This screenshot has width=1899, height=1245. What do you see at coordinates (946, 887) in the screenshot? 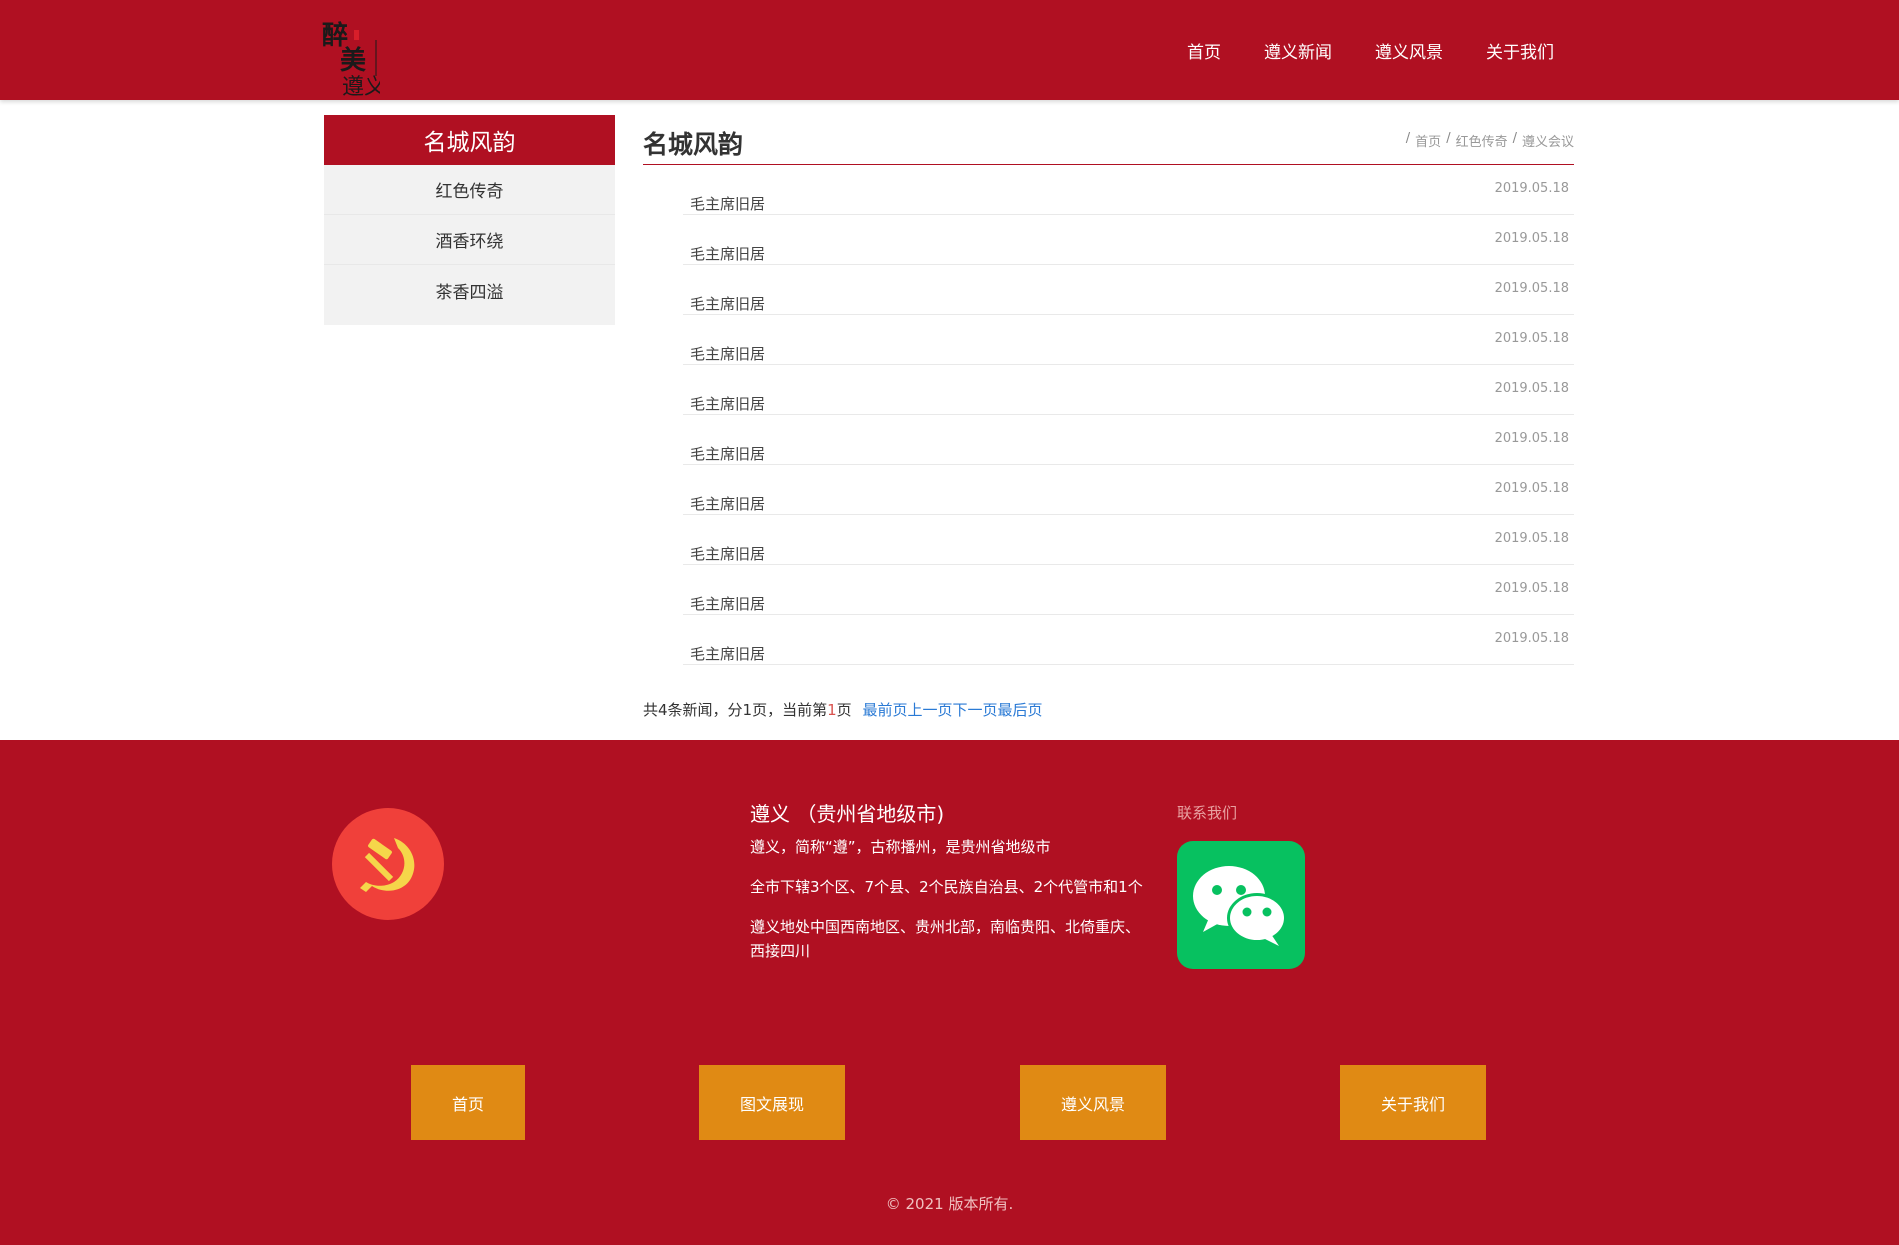
I see `city-info-paragraph: 全市下辖3个区、7个县、2个民族自治县、2个代管市和1个` at bounding box center [946, 887].